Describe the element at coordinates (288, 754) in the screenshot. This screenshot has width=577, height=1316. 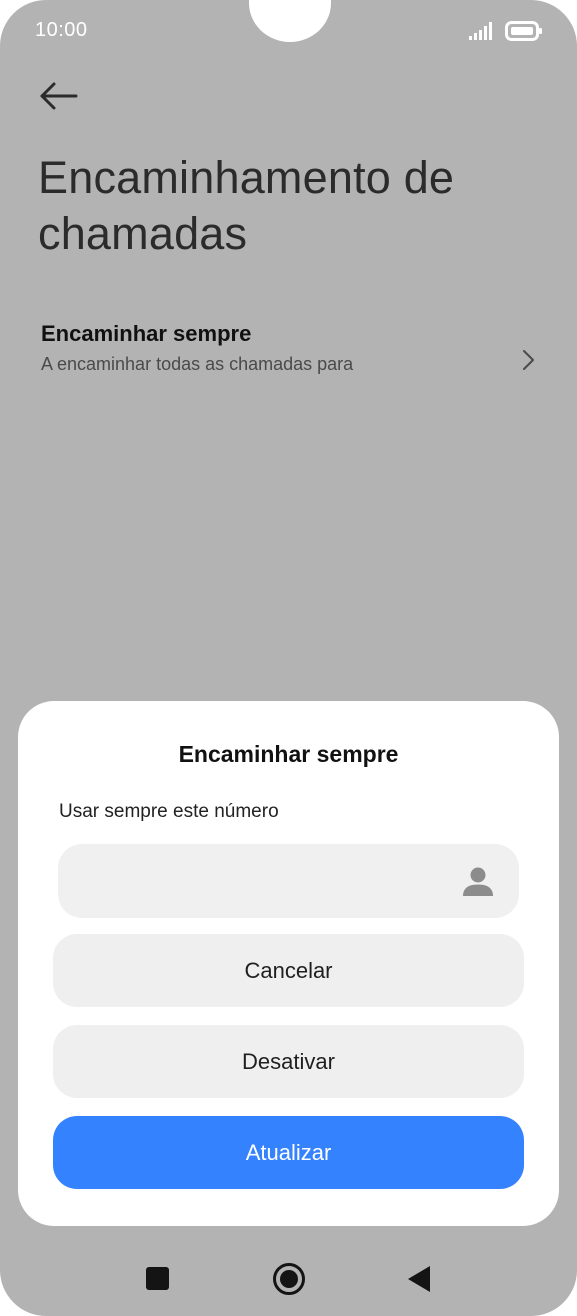
I see `dialog-title: Encaminhar sempre` at that location.